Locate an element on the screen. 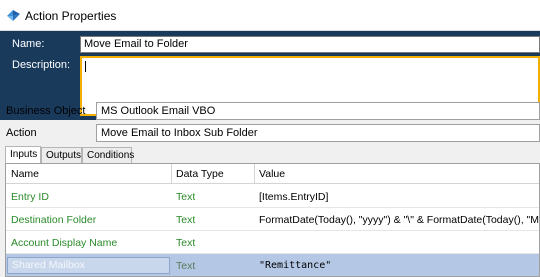 This screenshot has width=540, height=277. app-icon is located at coordinates (13, 15).